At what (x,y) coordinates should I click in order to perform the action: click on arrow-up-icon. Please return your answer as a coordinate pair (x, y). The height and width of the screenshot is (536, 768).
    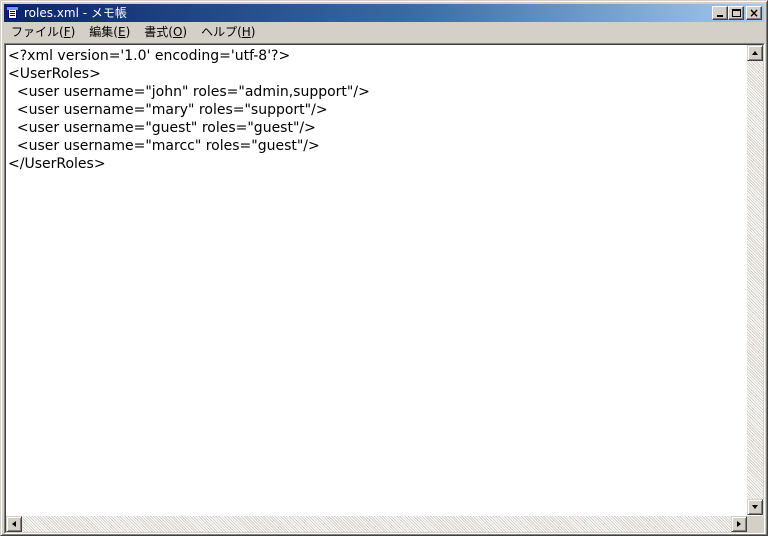
    Looking at the image, I should click on (755, 53).